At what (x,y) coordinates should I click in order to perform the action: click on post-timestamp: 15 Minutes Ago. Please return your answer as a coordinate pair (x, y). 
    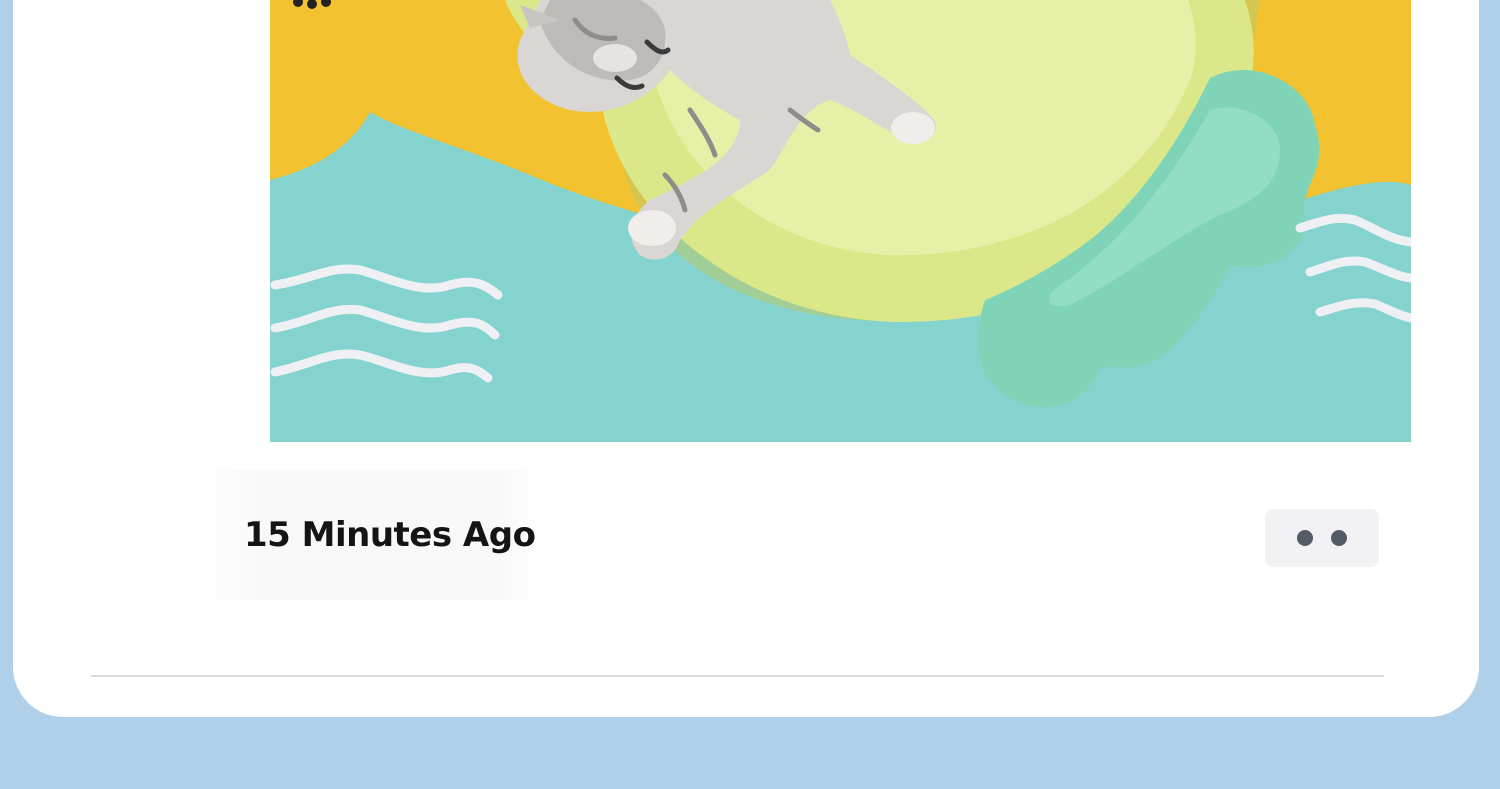
    Looking at the image, I should click on (390, 535).